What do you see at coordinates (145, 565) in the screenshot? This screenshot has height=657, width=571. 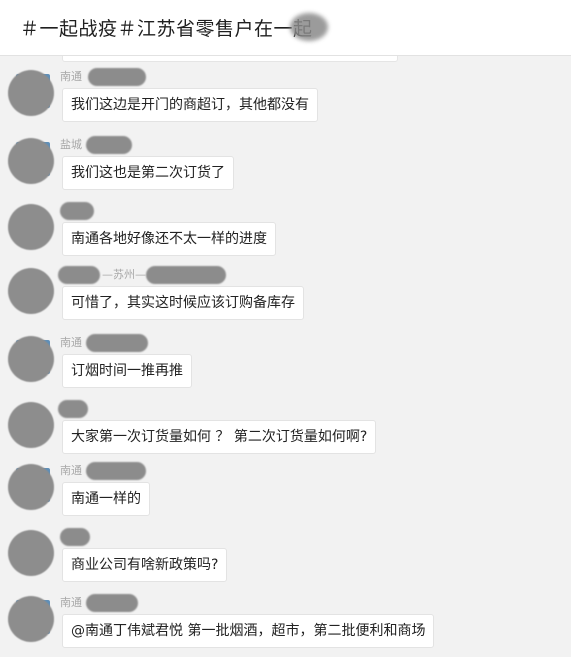 I see `message-bubble: 商业公司有啥新政策吗?` at bounding box center [145, 565].